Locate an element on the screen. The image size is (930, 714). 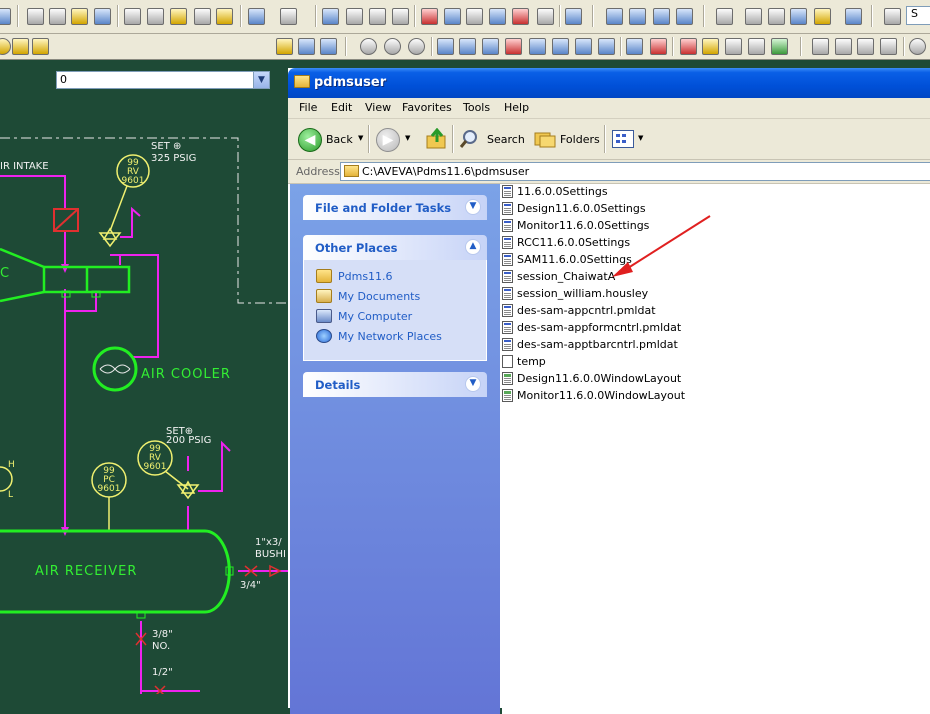
tool-palettes-icon is located at coordinates (474, 16).